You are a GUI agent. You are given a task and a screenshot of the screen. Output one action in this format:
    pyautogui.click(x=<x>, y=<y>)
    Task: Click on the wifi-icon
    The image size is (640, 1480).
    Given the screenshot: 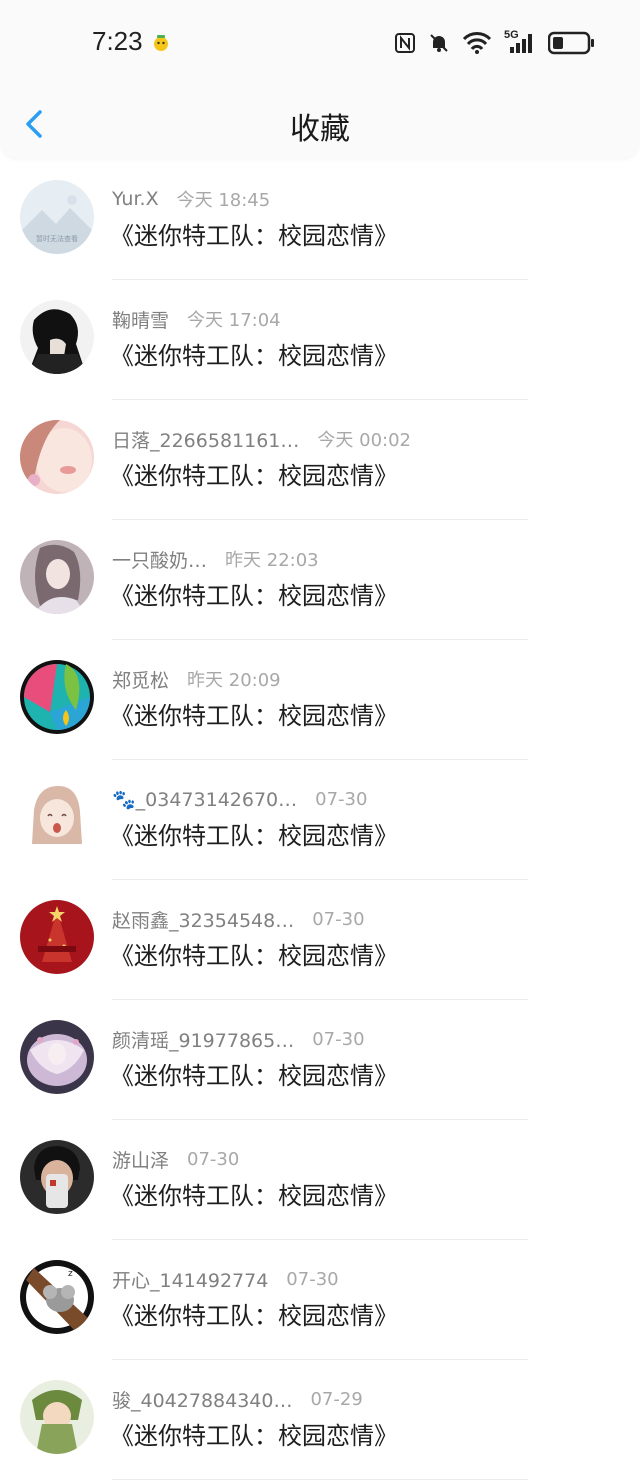 What is the action you would take?
    pyautogui.click(x=477, y=43)
    